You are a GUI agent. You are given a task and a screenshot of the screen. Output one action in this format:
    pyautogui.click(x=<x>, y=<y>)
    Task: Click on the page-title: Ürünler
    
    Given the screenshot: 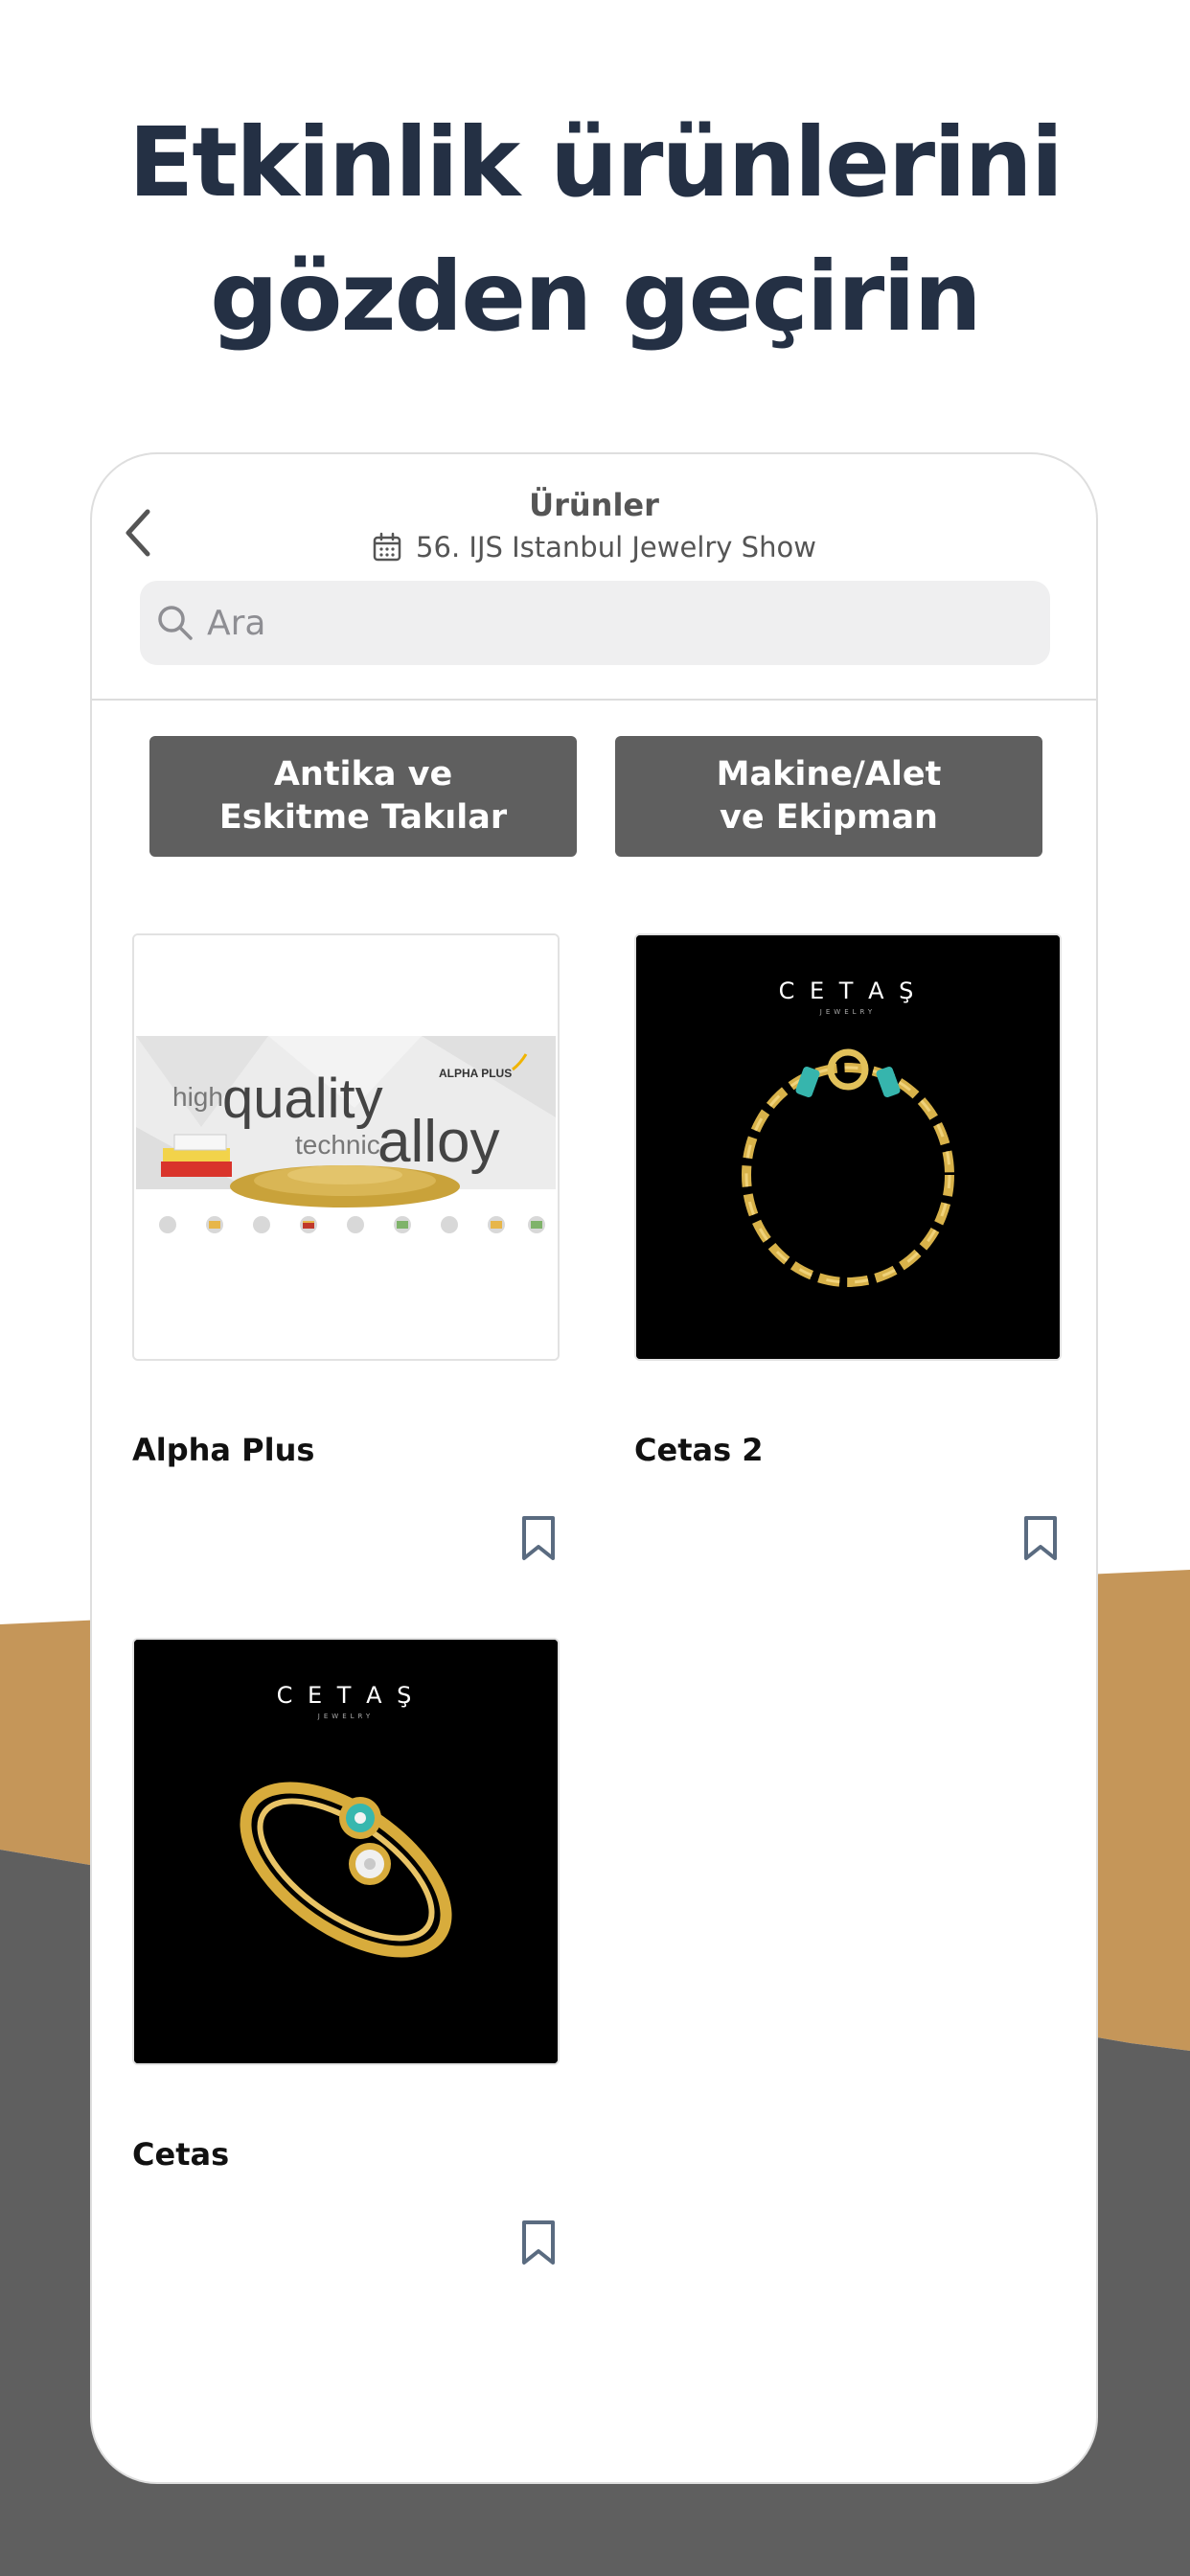 What is the action you would take?
    pyautogui.click(x=594, y=505)
    